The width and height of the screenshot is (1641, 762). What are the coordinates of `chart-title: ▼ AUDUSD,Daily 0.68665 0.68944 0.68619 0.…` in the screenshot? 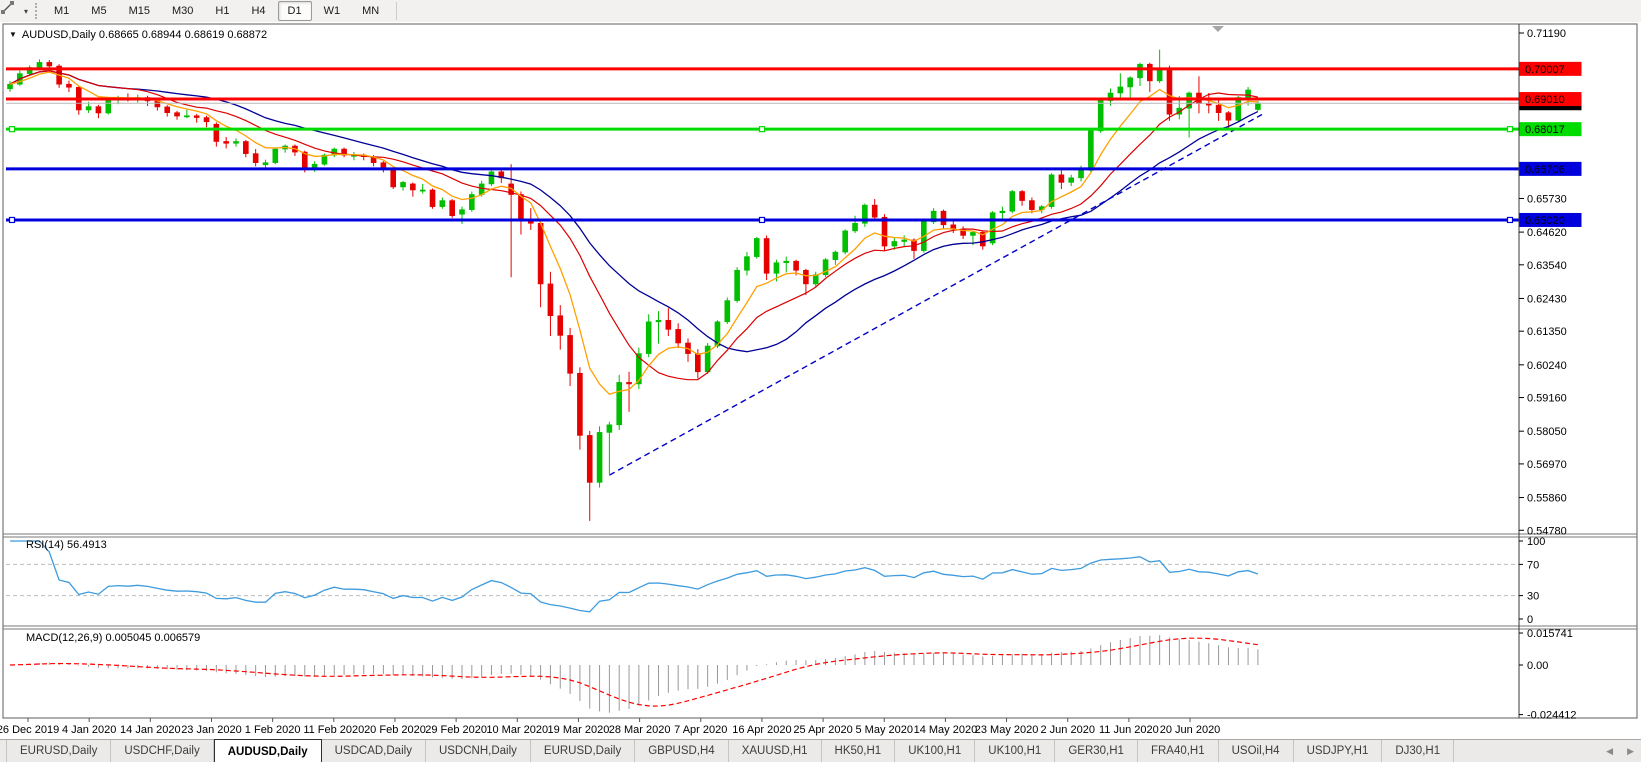 It's located at (138, 35).